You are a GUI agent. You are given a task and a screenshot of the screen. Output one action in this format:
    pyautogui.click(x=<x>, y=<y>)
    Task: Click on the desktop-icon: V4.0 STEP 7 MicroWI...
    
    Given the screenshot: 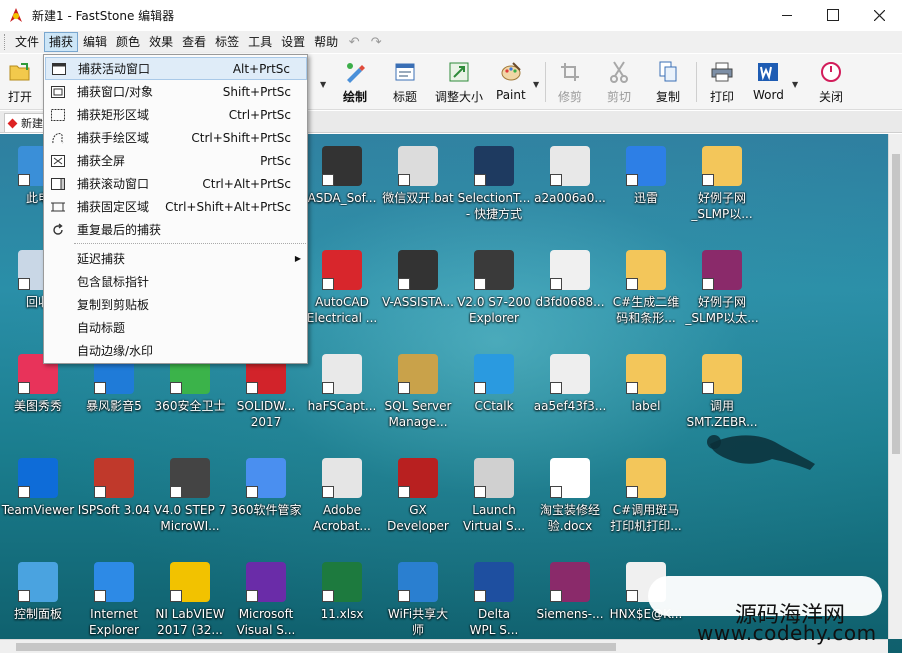 What is the action you would take?
    pyautogui.click(x=190, y=496)
    